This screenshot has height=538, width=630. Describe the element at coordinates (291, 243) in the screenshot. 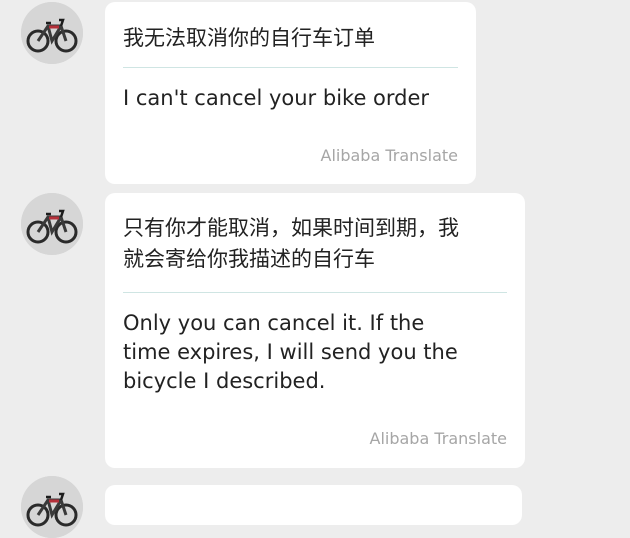

I see `original-text: 只有你才能取消，如果时间到期，我 就会寄给你我描述的自行车` at that location.